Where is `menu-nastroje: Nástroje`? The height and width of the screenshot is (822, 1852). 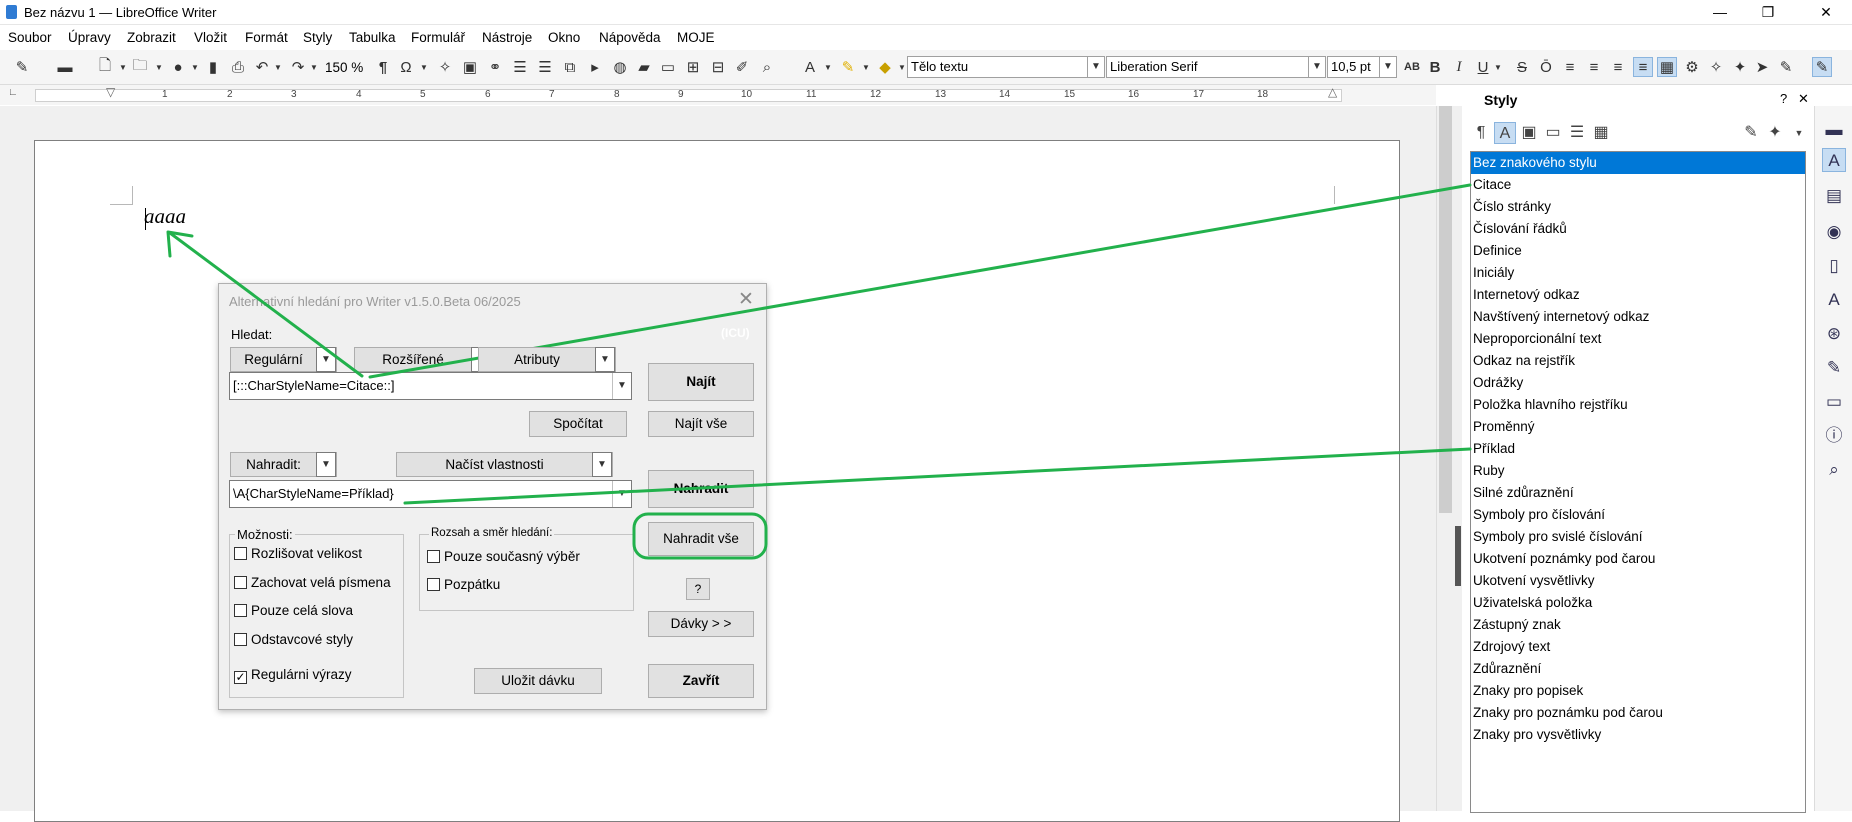 menu-nastroje: Nástroje is located at coordinates (507, 37).